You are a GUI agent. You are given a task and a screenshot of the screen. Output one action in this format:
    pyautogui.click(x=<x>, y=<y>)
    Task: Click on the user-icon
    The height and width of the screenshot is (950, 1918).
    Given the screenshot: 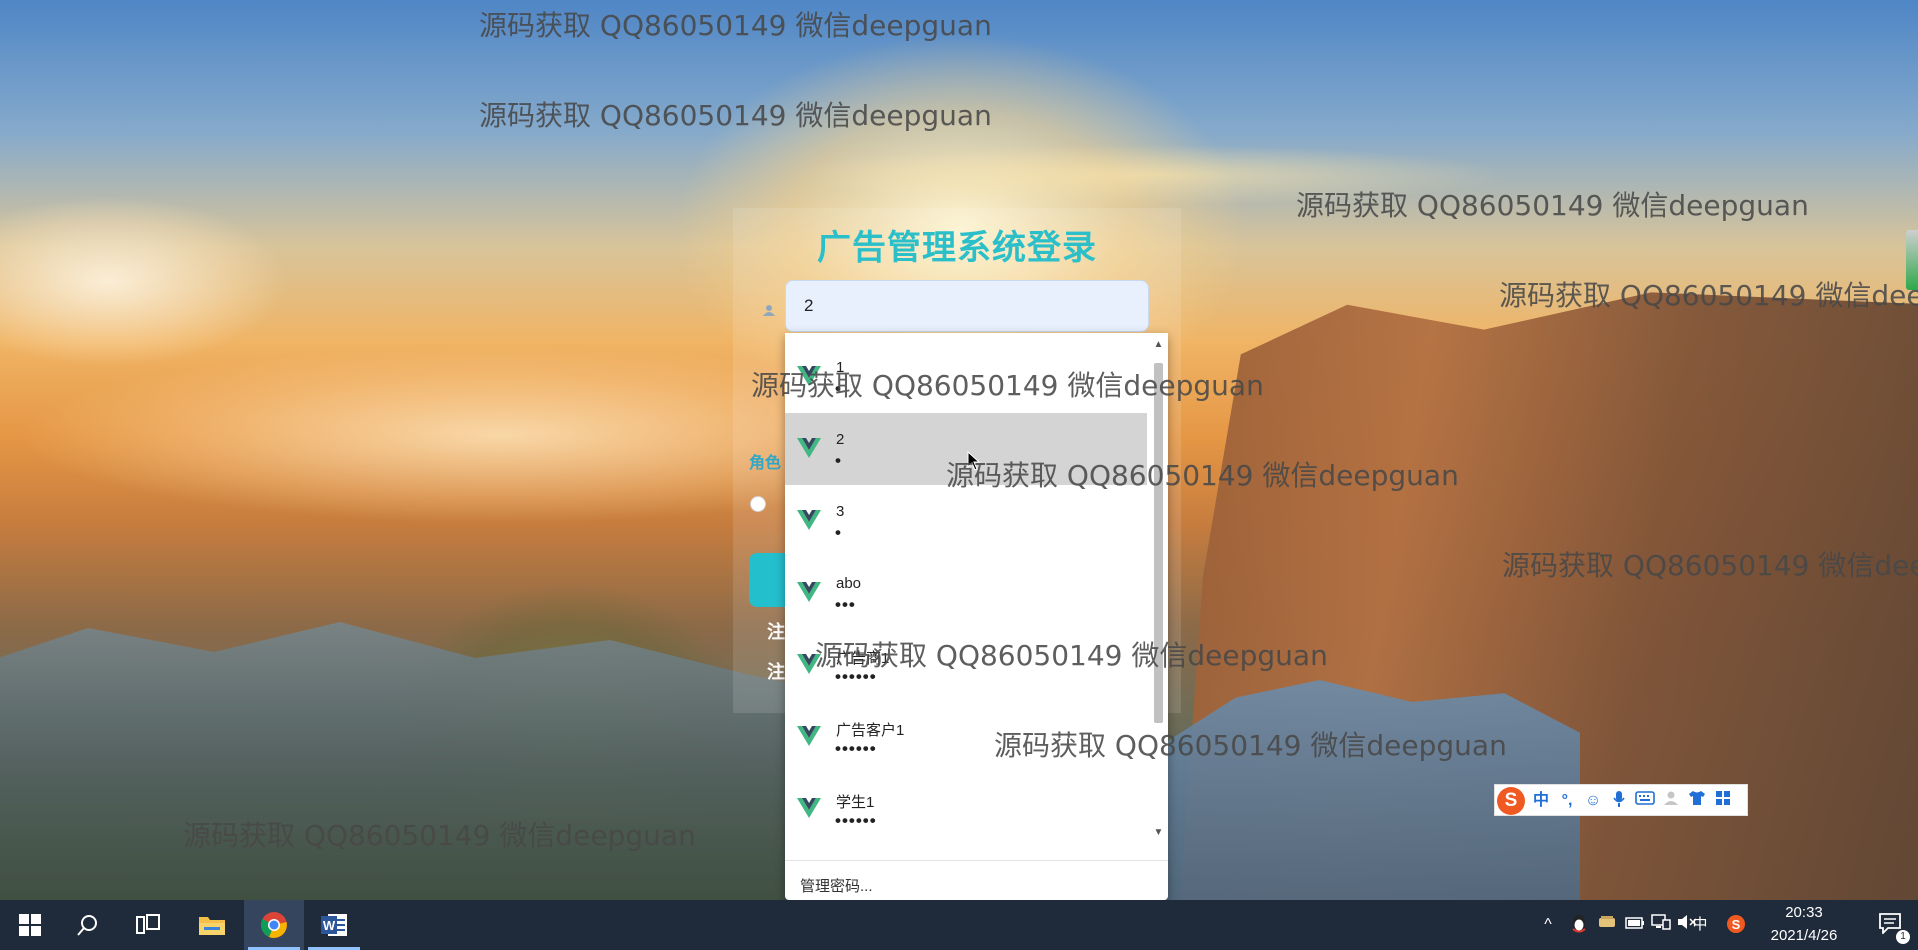 What is the action you would take?
    pyautogui.click(x=770, y=311)
    